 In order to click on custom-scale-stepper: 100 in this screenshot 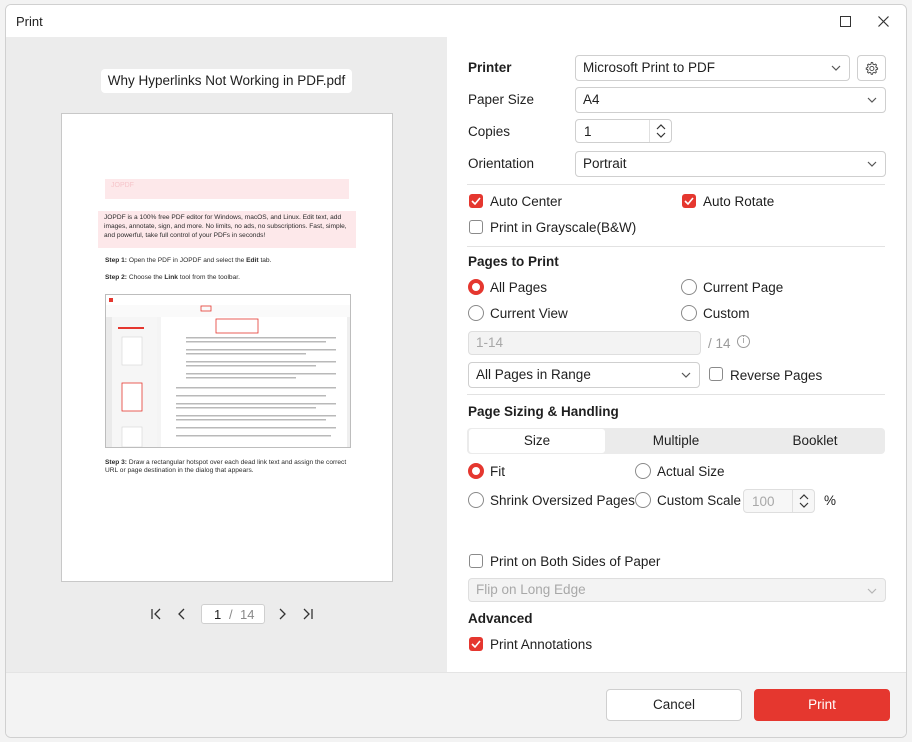, I will do `click(779, 501)`.